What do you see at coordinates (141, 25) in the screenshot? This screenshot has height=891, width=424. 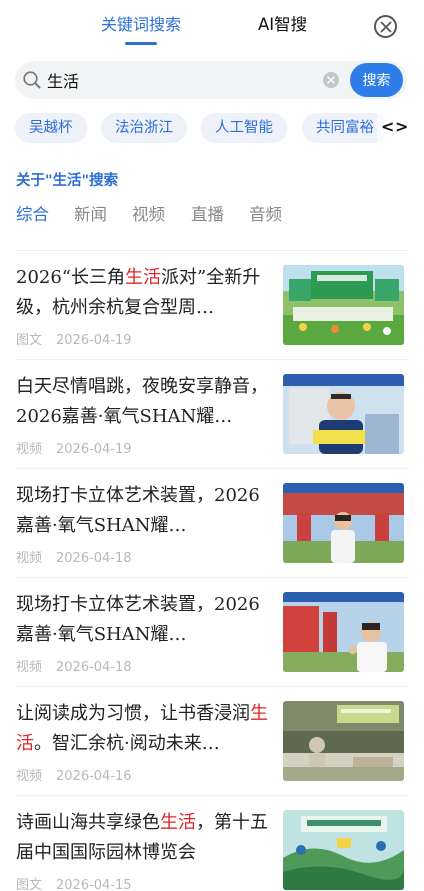 I see `tab-keyword-search: 关键词搜索` at bounding box center [141, 25].